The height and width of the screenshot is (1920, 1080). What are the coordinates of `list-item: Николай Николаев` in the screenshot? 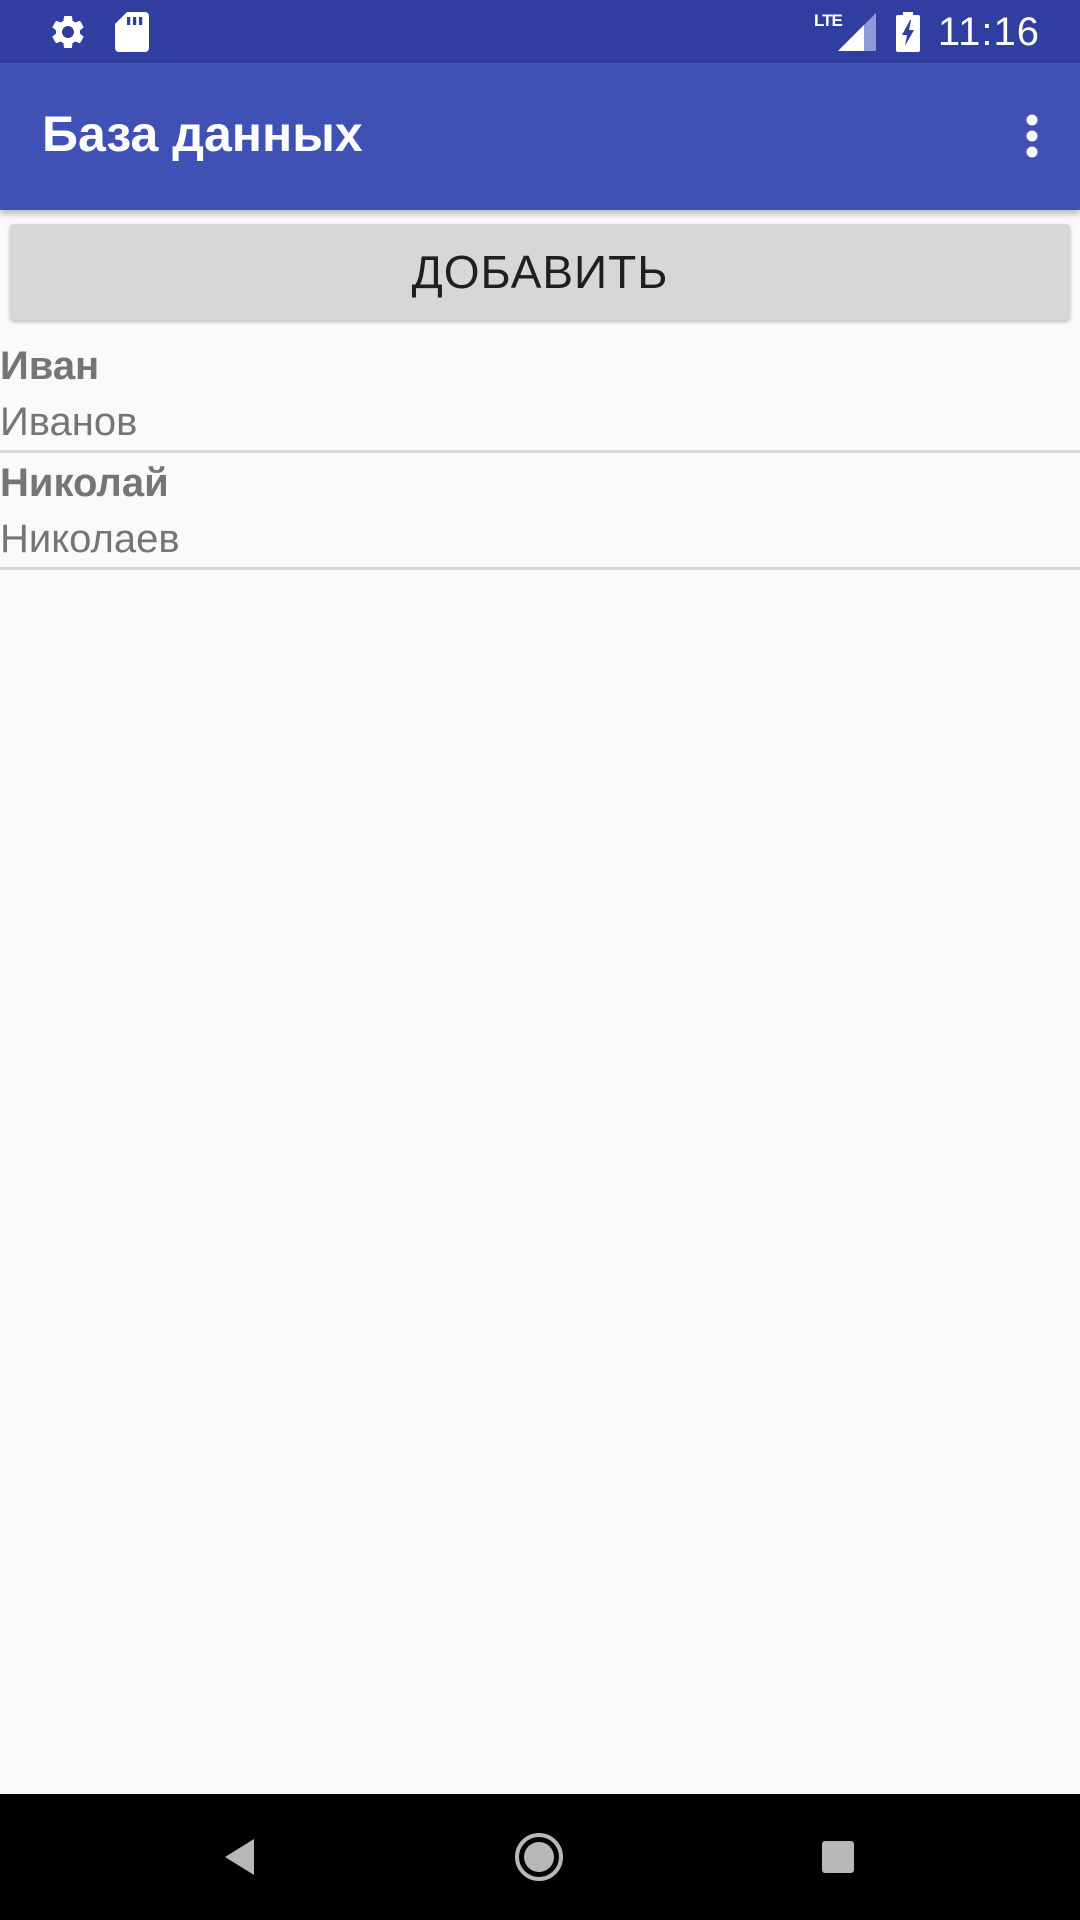 It's located at (540, 511).